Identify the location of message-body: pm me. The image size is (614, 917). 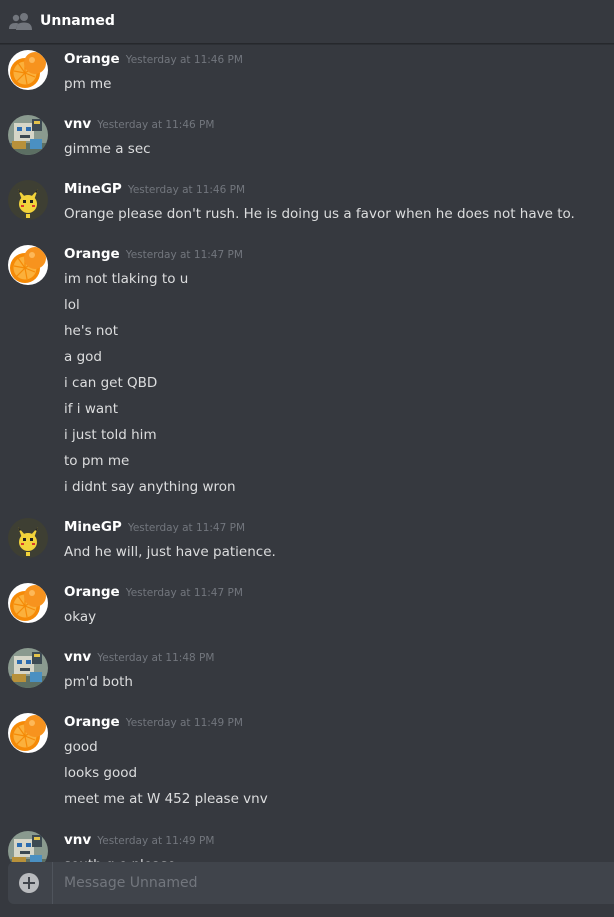
(87, 84).